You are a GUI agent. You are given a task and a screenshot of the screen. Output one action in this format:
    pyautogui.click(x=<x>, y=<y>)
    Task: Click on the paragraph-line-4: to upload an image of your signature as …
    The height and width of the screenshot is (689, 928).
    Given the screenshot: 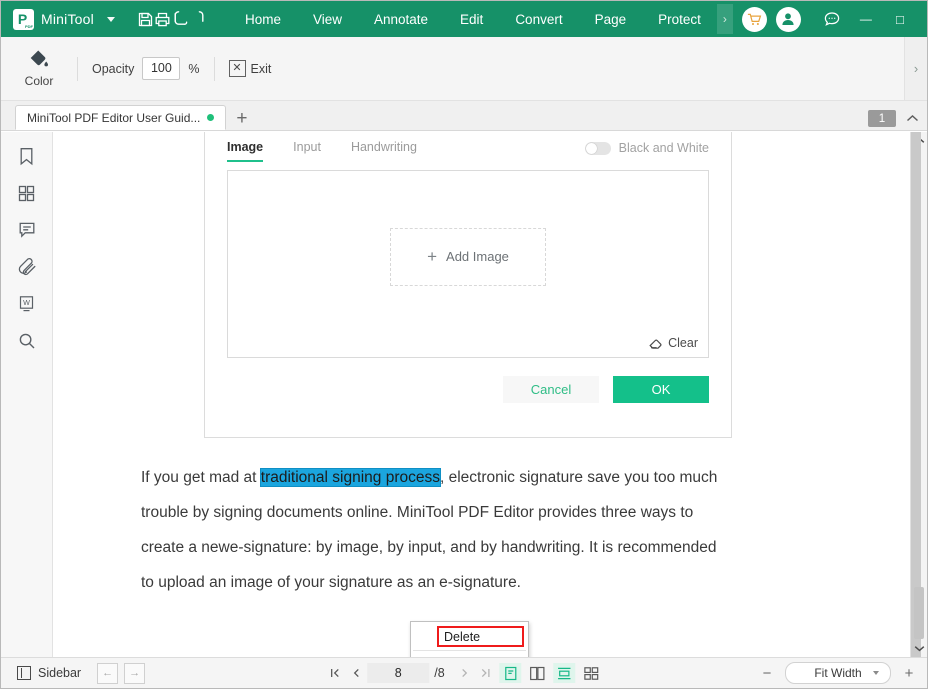 What is the action you would take?
    pyautogui.click(x=331, y=582)
    